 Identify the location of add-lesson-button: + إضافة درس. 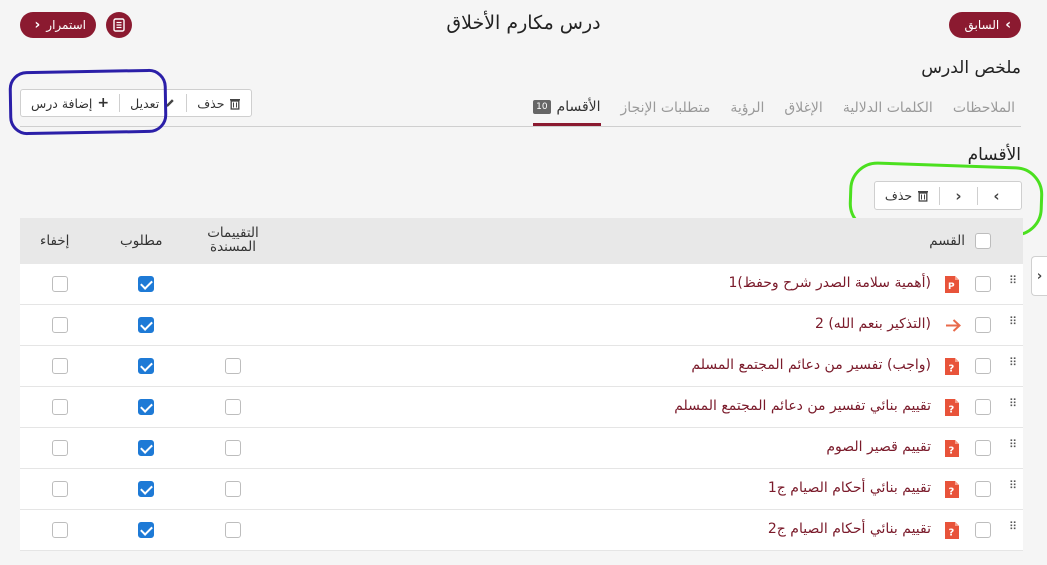
(70, 103).